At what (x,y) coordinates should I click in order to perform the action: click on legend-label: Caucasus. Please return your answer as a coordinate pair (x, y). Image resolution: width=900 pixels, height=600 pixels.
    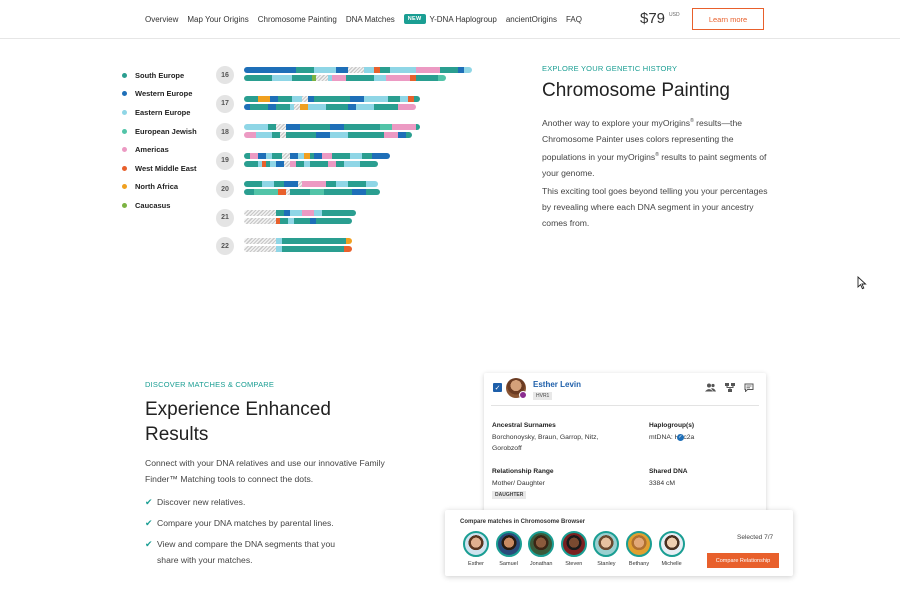
    Looking at the image, I should click on (153, 205).